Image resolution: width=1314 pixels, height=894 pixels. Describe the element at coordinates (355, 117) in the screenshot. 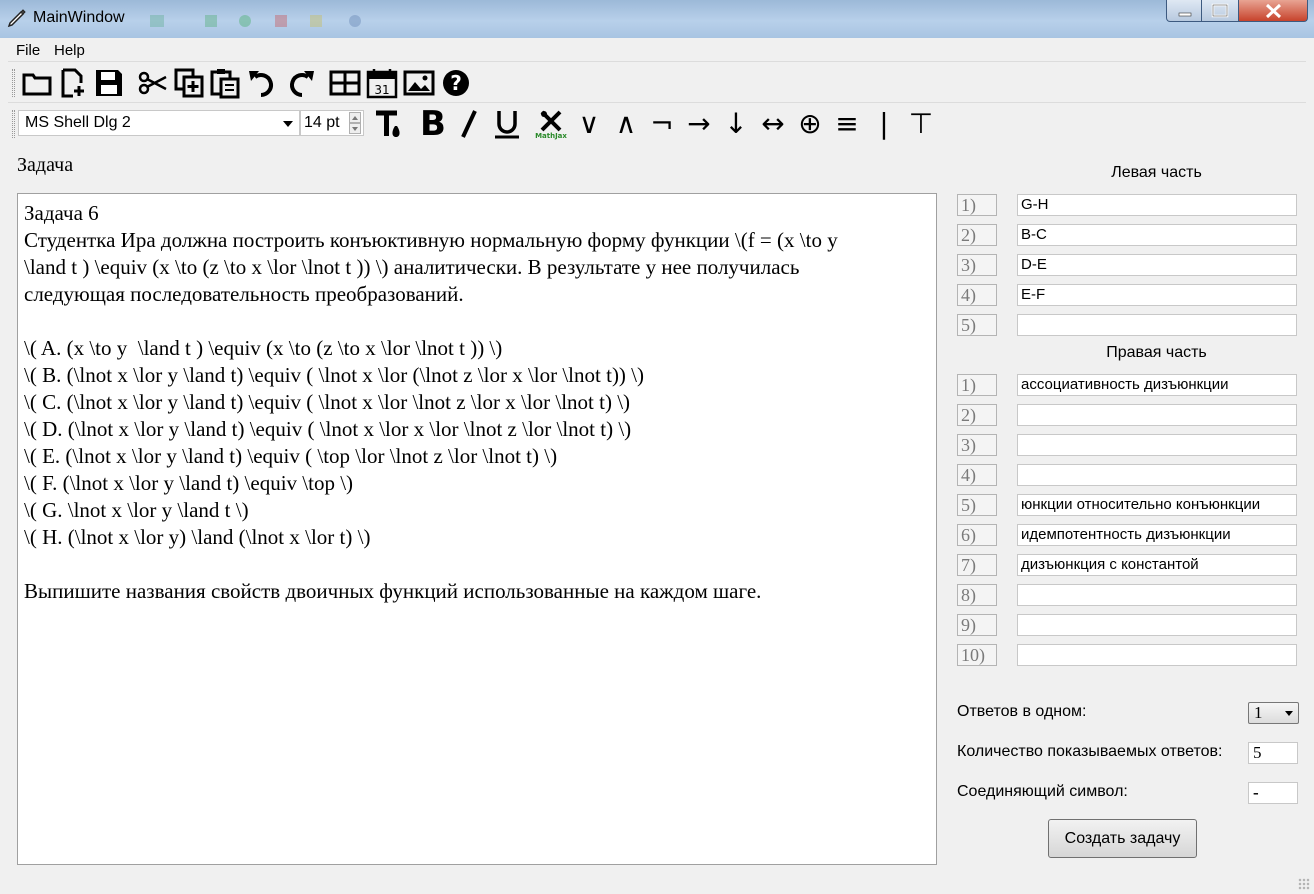

I see `spin-up-icon` at that location.